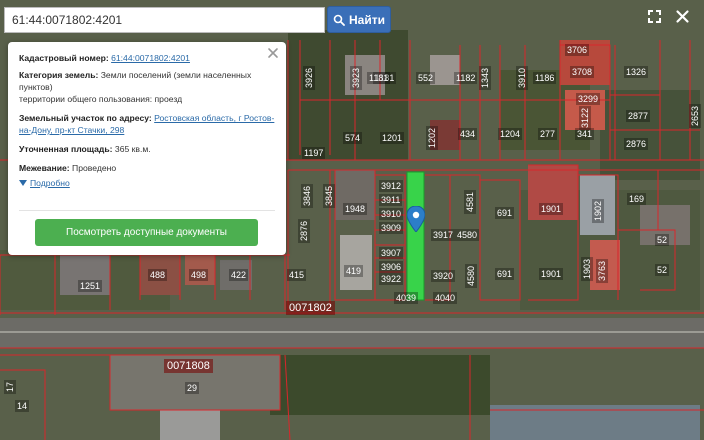  Describe the element at coordinates (548, 134) in the screenshot. I see `plot-label: 277` at that location.